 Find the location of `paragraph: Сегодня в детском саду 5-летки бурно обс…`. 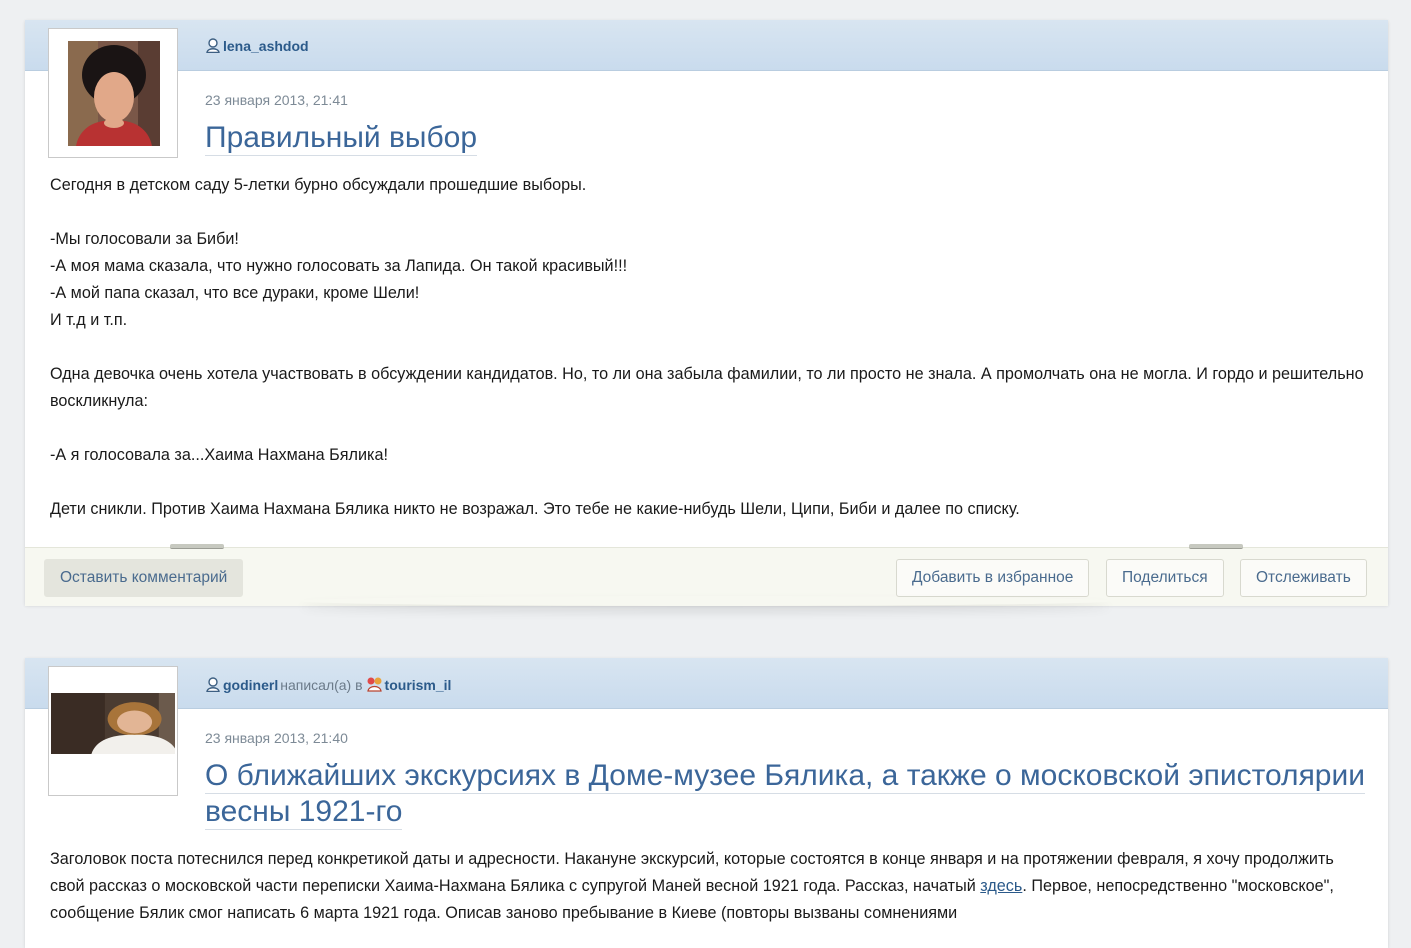

paragraph: Сегодня в детском саду 5-летки бурно обс… is located at coordinates (318, 185).